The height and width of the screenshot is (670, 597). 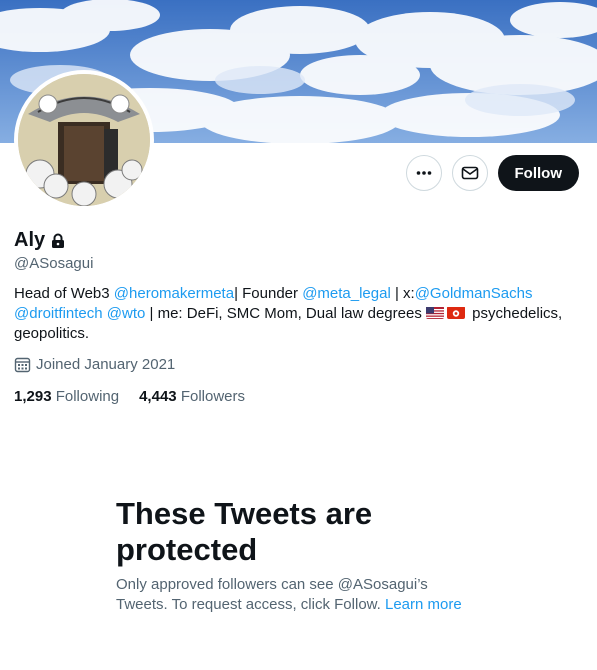 I want to click on profile-handle: @ASosagui, so click(x=54, y=263).